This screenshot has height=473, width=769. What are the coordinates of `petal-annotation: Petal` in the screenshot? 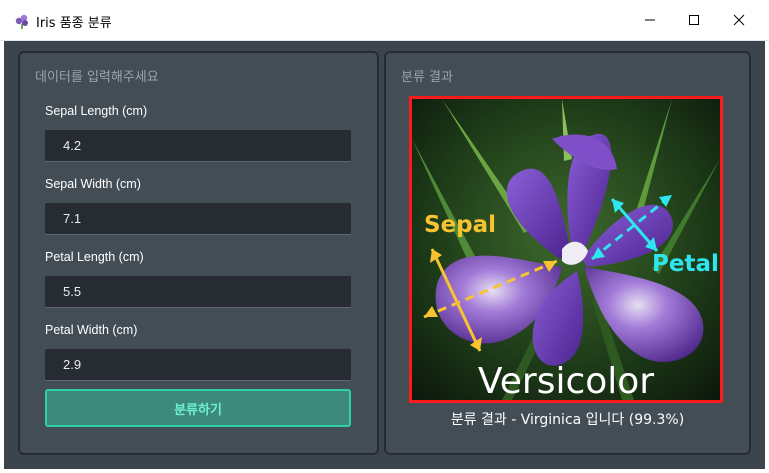 It's located at (685, 264).